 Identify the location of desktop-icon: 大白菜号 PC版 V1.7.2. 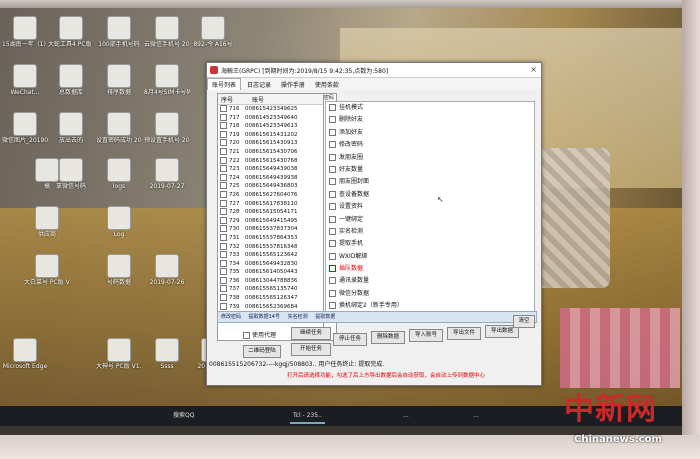
(47, 270).